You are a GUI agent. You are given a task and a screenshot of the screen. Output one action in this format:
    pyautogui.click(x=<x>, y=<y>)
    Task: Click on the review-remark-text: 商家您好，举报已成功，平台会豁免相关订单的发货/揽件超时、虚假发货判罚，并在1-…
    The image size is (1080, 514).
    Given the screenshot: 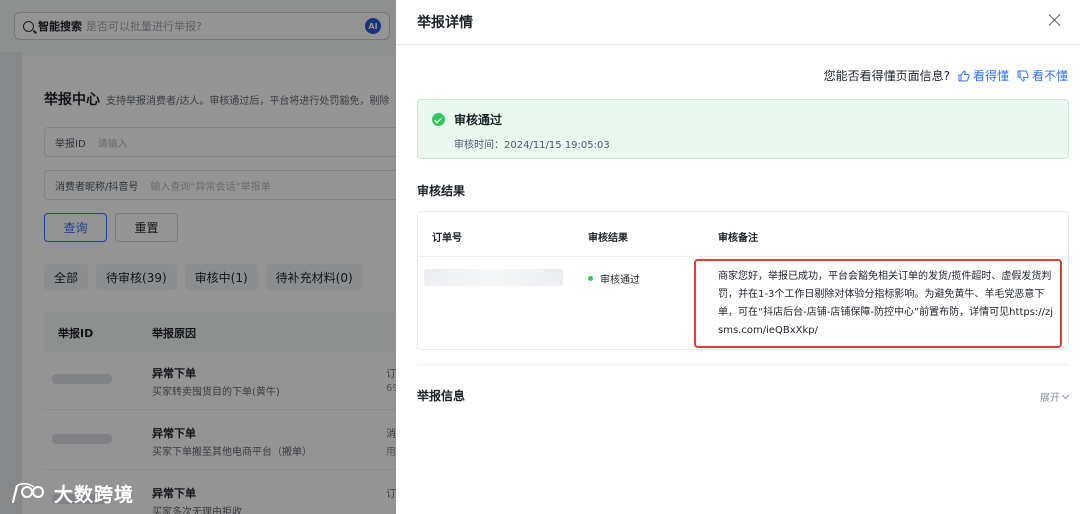 What is the action you would take?
    pyautogui.click(x=888, y=304)
    